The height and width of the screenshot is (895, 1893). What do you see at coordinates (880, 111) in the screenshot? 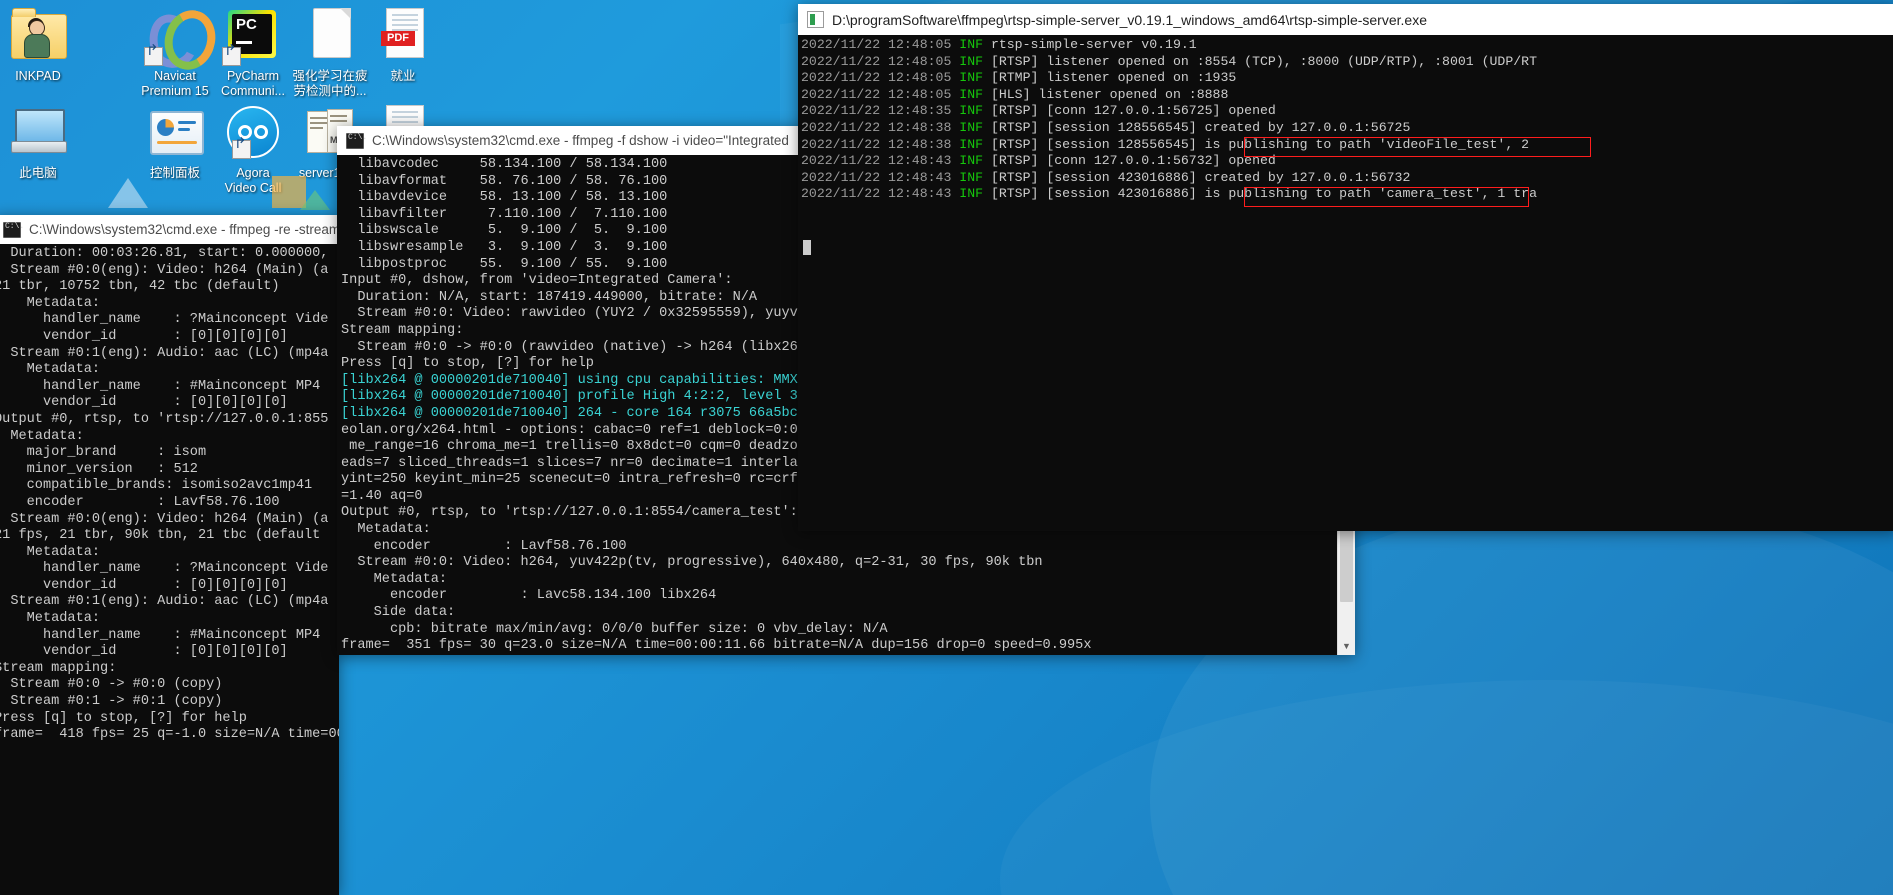
I see `log-timestamp: 2022/11/22 12:48:35` at bounding box center [880, 111].